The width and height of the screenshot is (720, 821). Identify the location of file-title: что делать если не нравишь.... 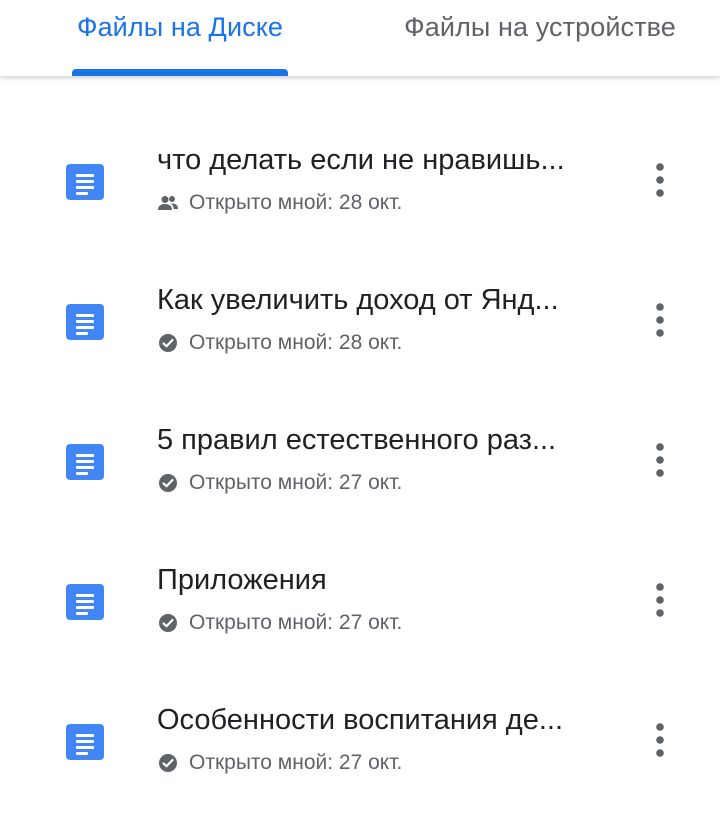
(361, 160).